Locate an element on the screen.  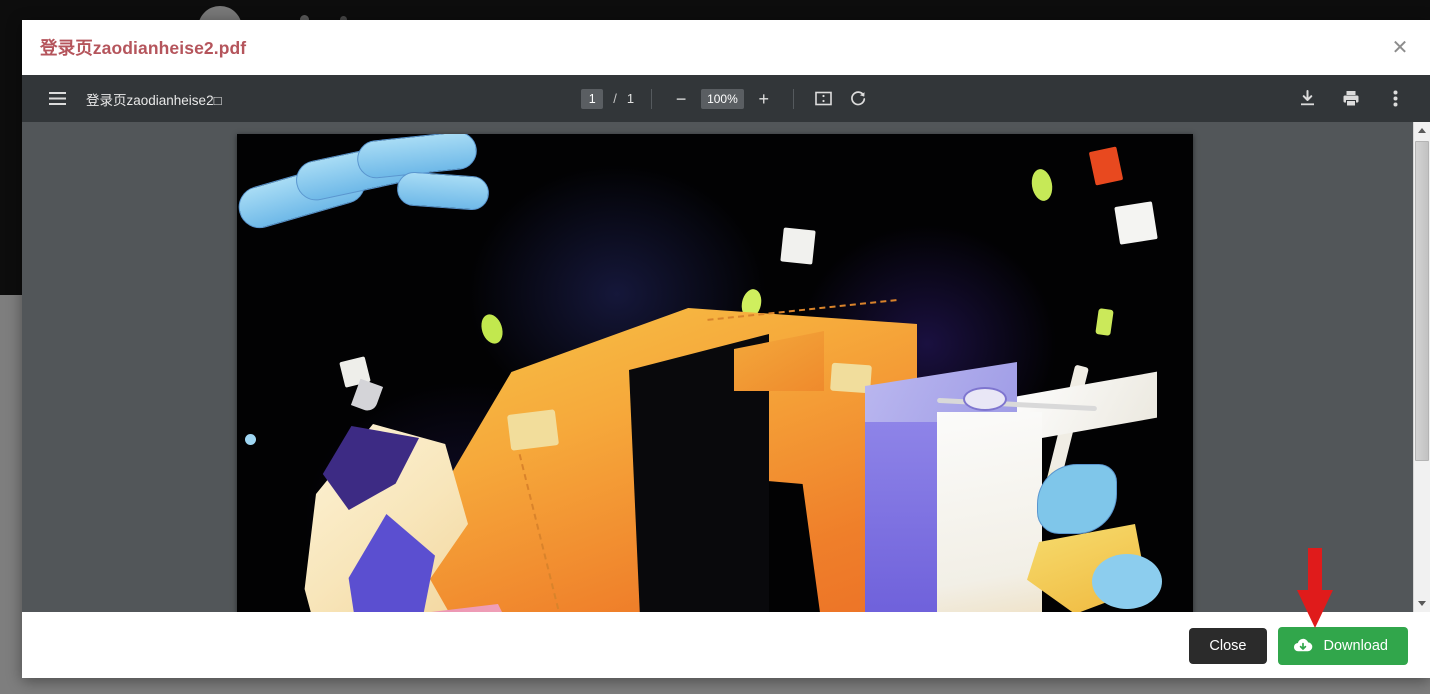
art-white-box-face is located at coordinates (989, 512).